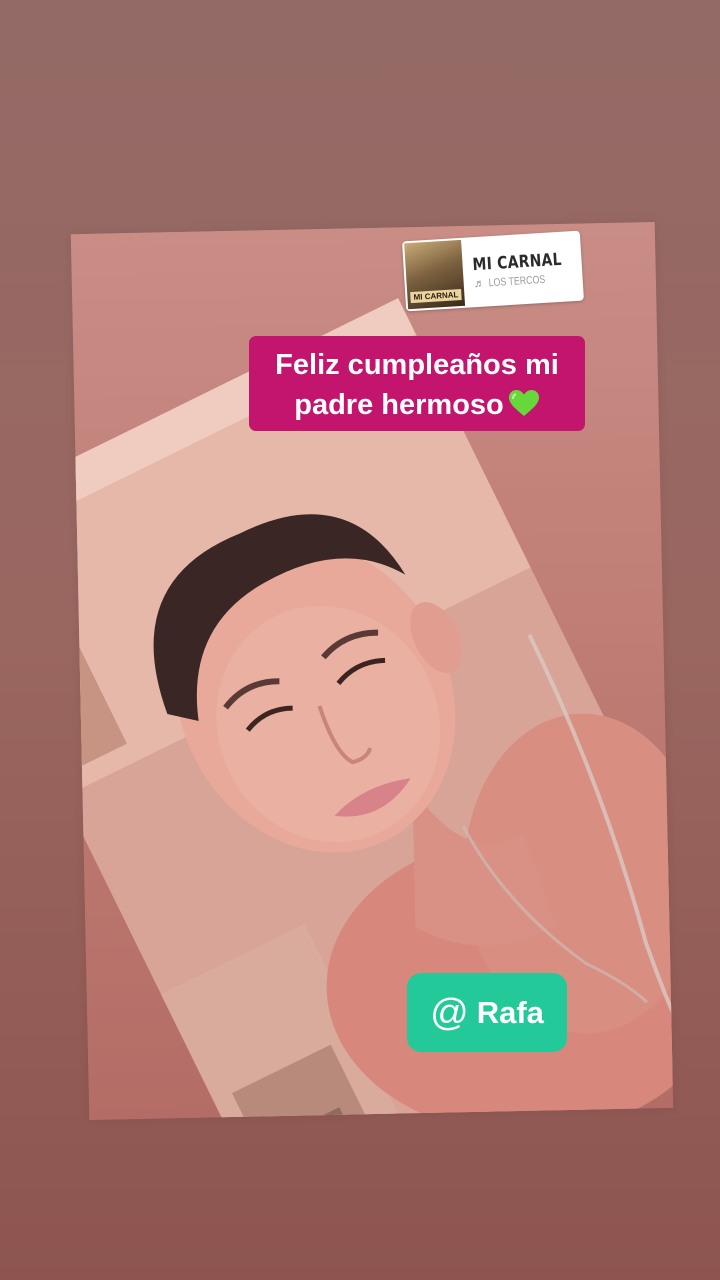 The image size is (720, 1280). I want to click on album-art: MI CARNAL, so click(435, 274).